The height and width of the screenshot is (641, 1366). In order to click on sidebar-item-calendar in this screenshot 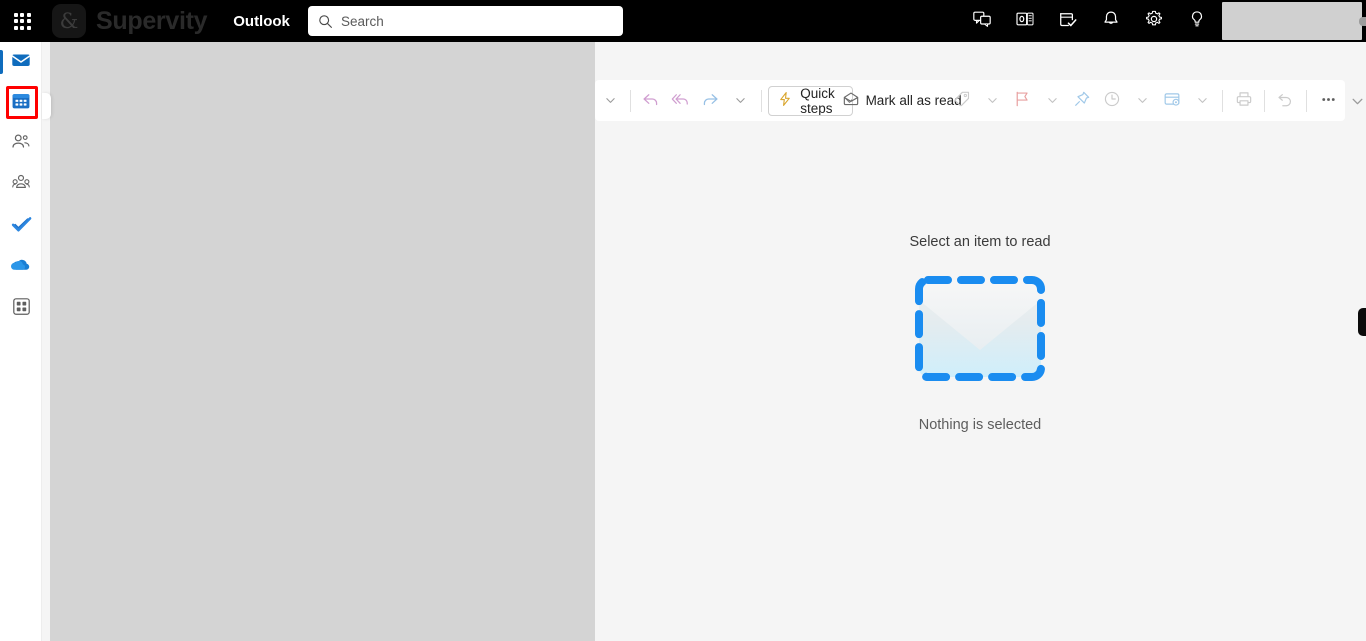, I will do `click(21, 103)`.